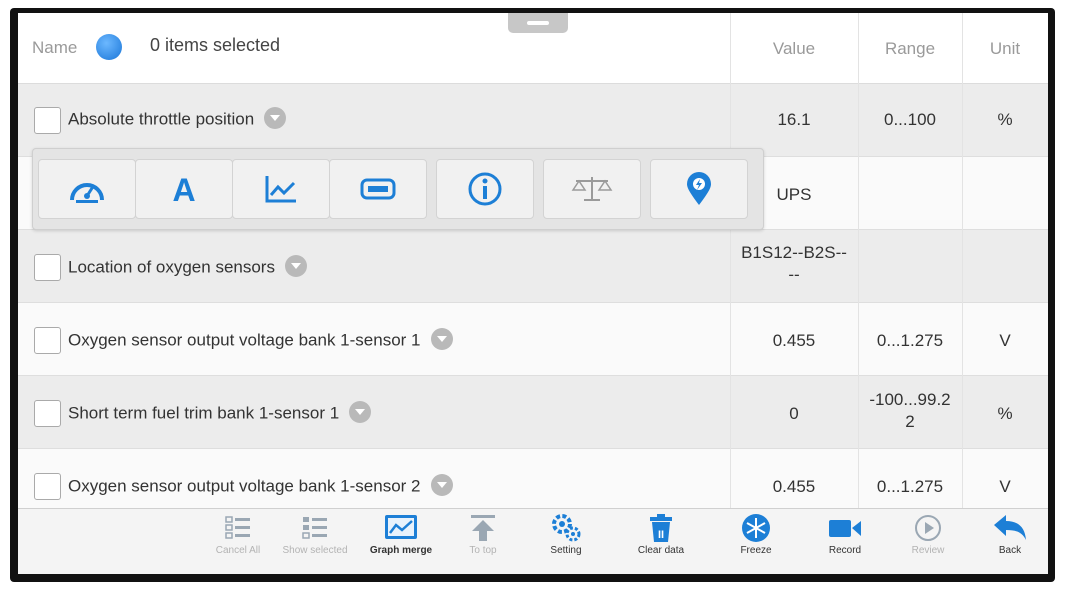 This screenshot has width=1073, height=590. Describe the element at coordinates (928, 528) in the screenshot. I see `play-icon` at that location.